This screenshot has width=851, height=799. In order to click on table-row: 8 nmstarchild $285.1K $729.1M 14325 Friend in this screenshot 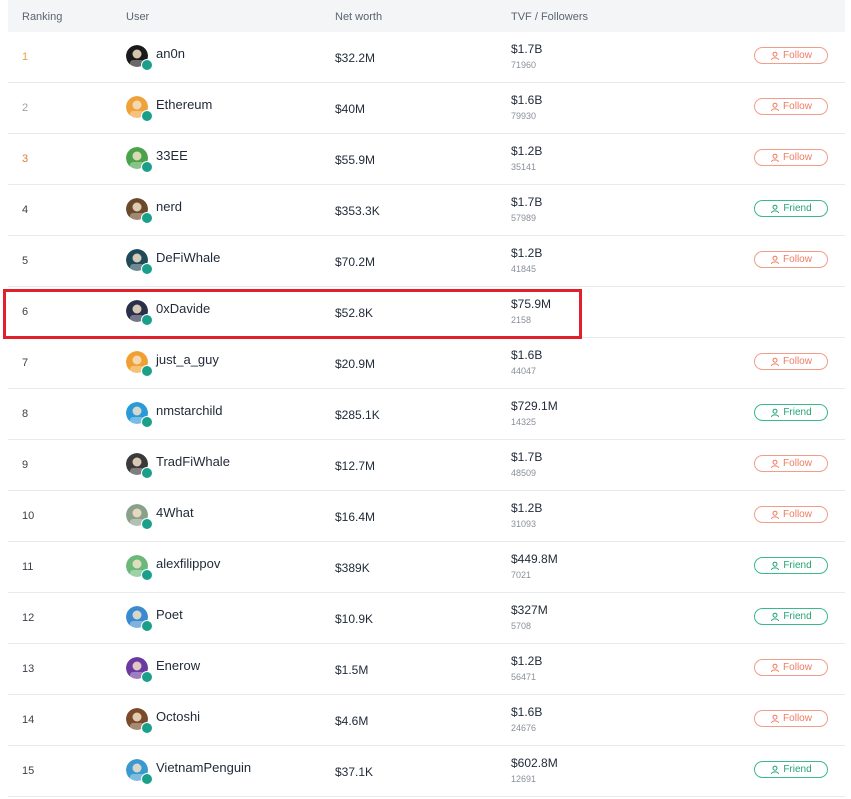, I will do `click(426, 414)`.